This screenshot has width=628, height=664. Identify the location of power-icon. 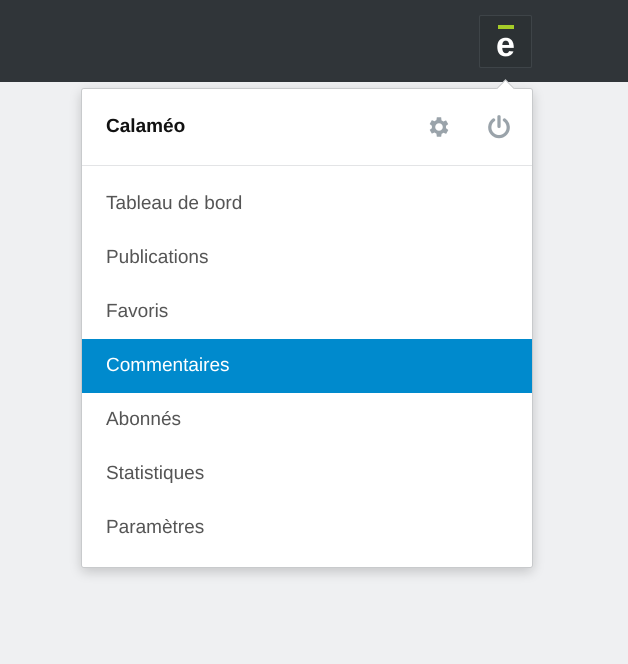
(499, 127).